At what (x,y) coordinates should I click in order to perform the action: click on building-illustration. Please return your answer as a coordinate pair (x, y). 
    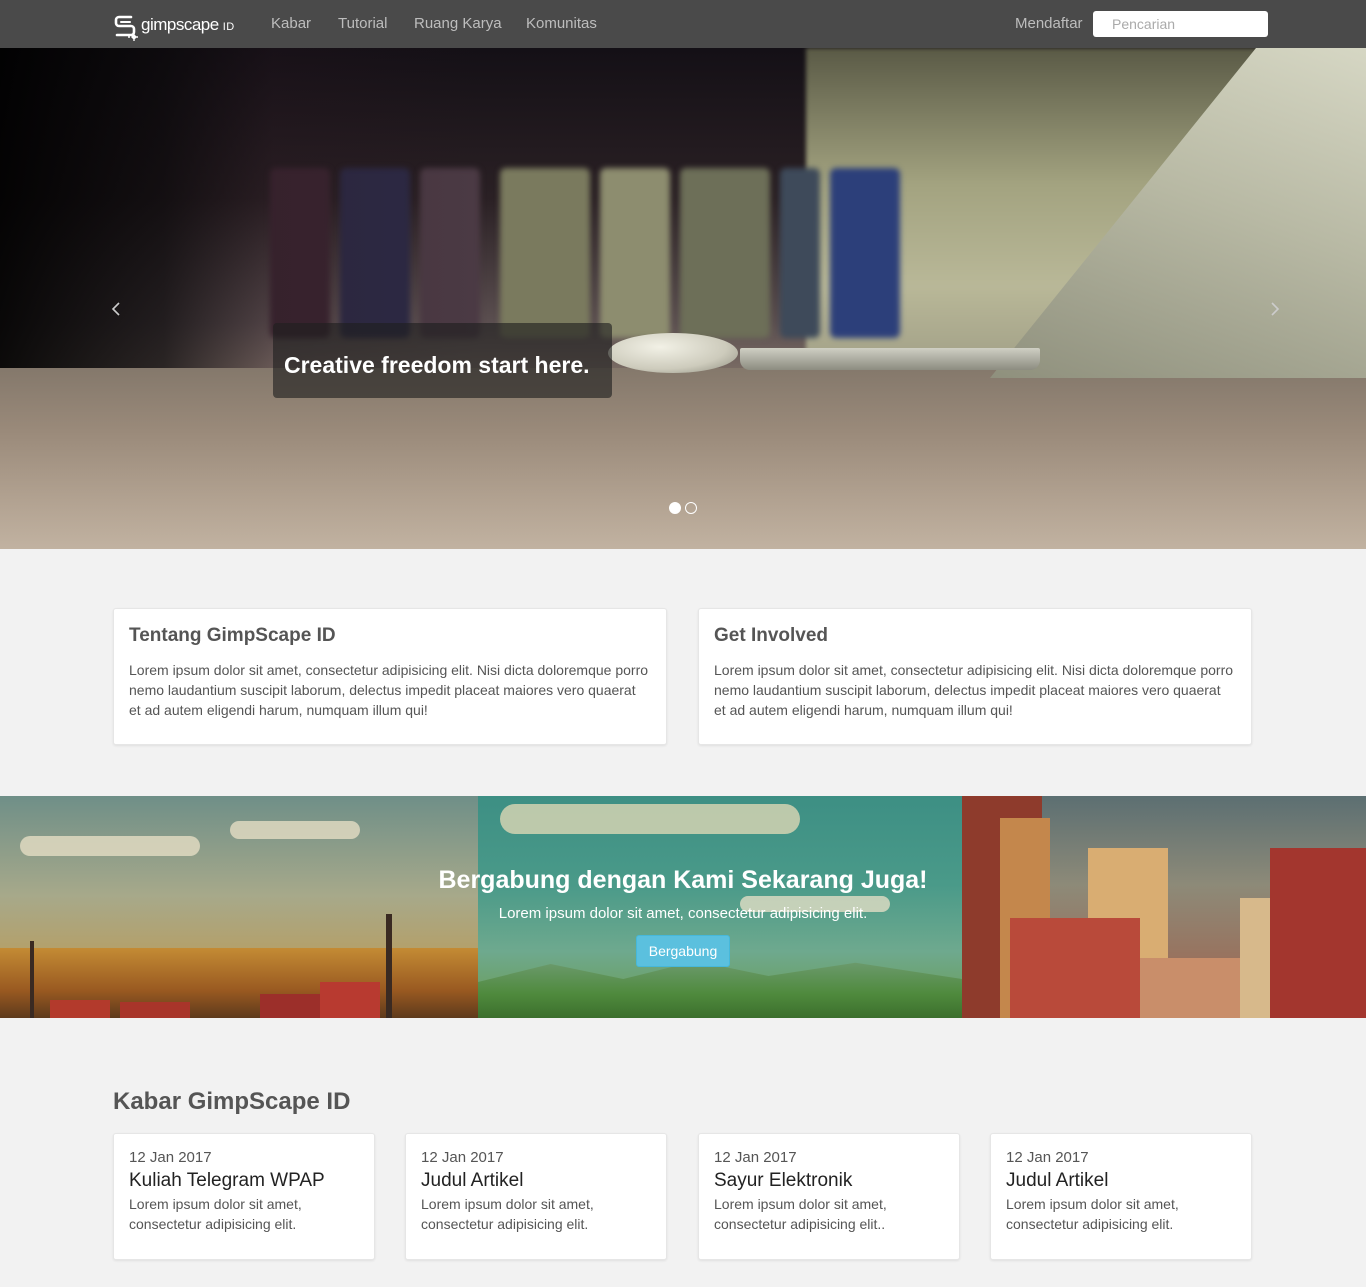
    Looking at the image, I should click on (1075, 968).